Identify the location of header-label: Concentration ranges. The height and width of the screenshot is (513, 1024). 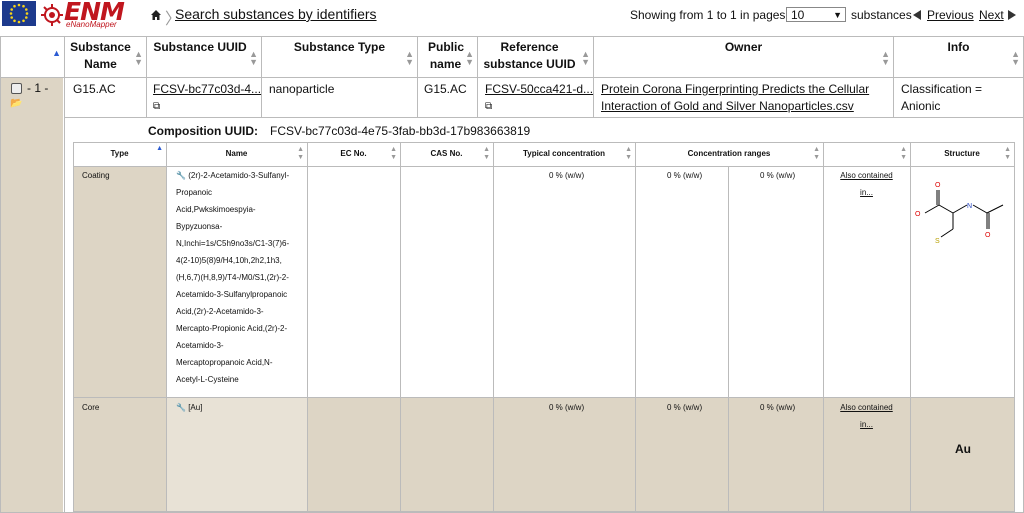
(729, 153).